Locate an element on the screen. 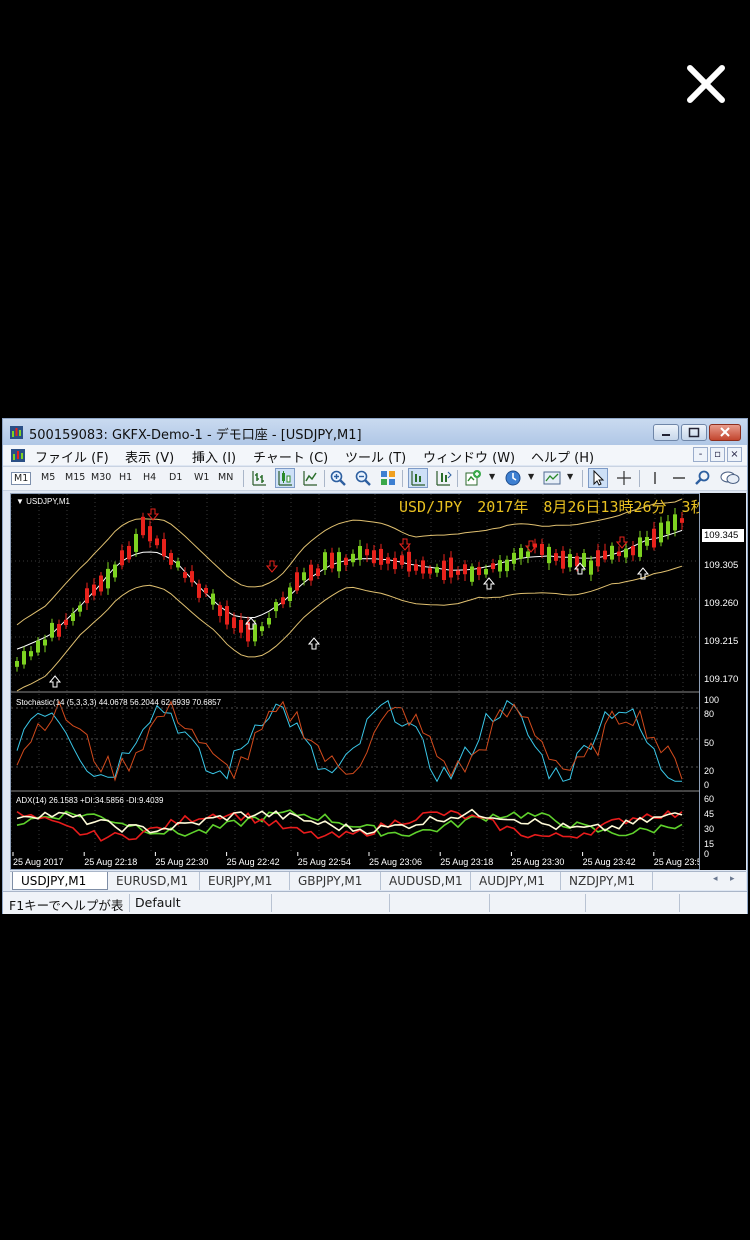 The height and width of the screenshot is (1240, 750). zoom-out-icon is located at coordinates (363, 478).